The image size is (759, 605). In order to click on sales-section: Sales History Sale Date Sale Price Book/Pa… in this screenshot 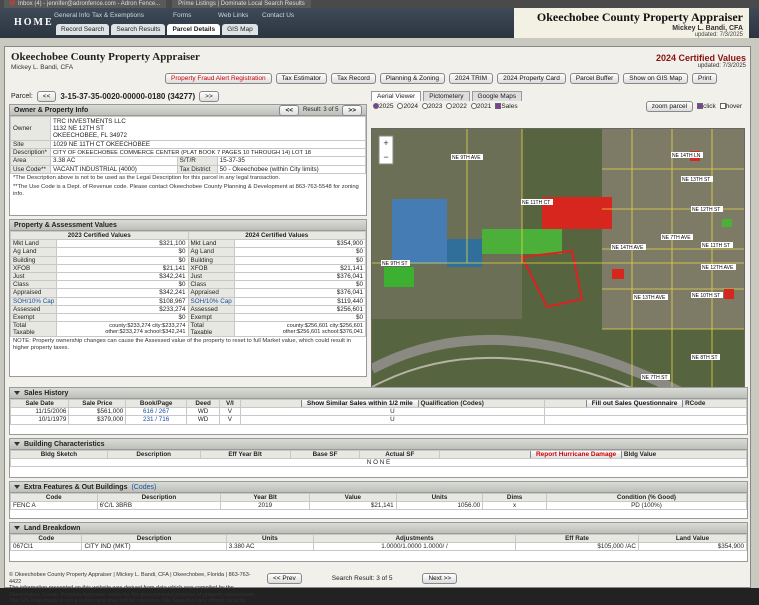, I will do `click(378, 411)`.